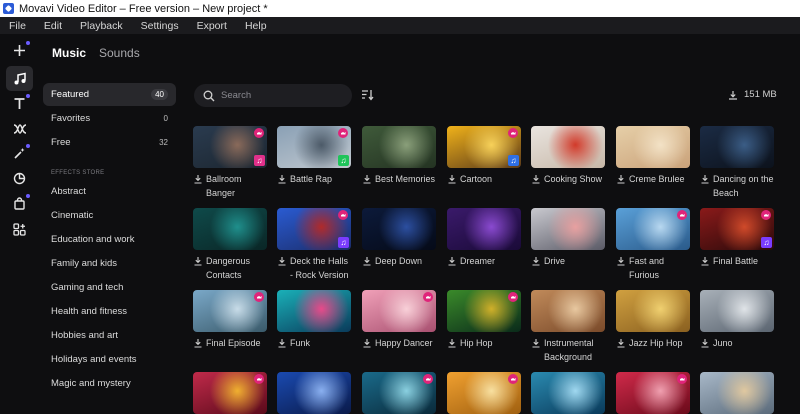 Image resolution: width=800 pixels, height=414 pixels. I want to click on menu-export: Export, so click(212, 26).